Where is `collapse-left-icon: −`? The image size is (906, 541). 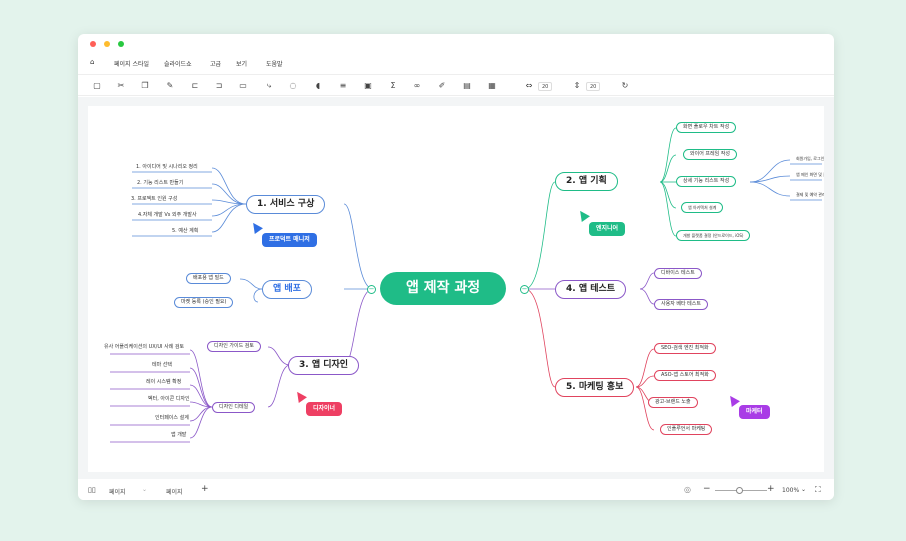 collapse-left-icon: − is located at coordinates (371, 289).